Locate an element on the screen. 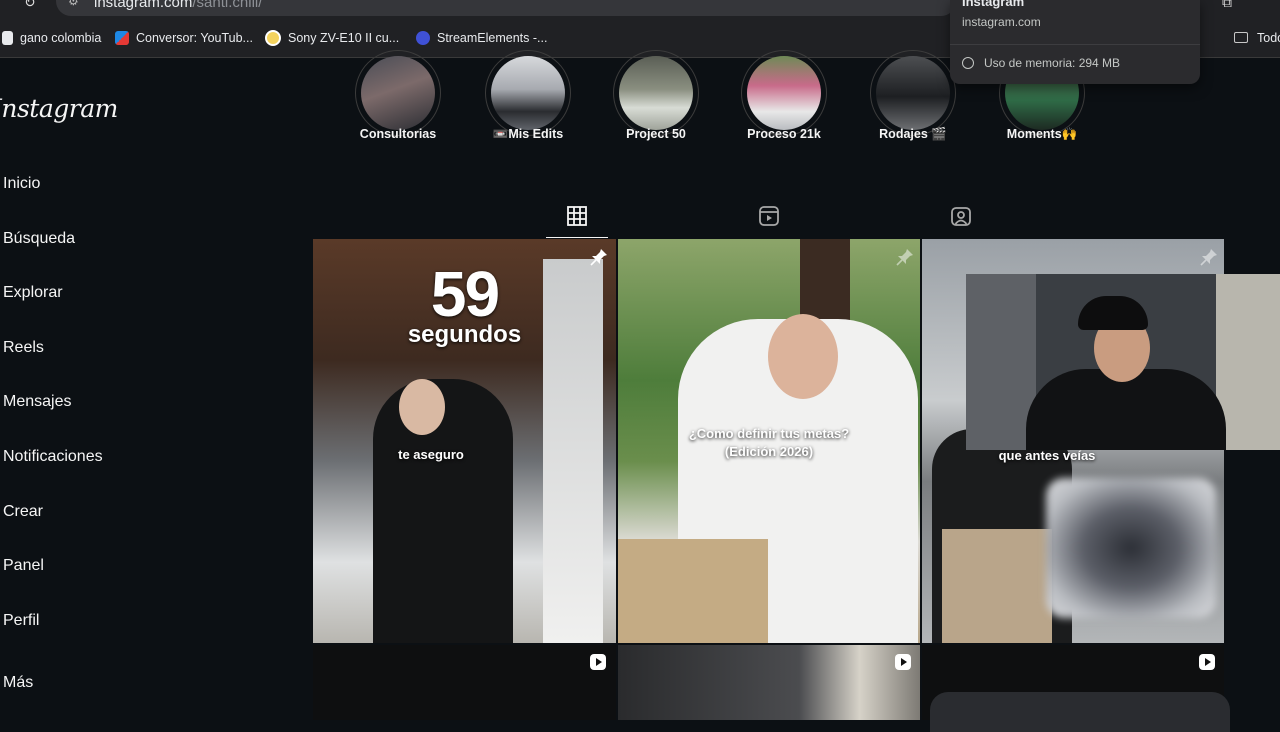  folder-label: Todo is located at coordinates (1268, 37).